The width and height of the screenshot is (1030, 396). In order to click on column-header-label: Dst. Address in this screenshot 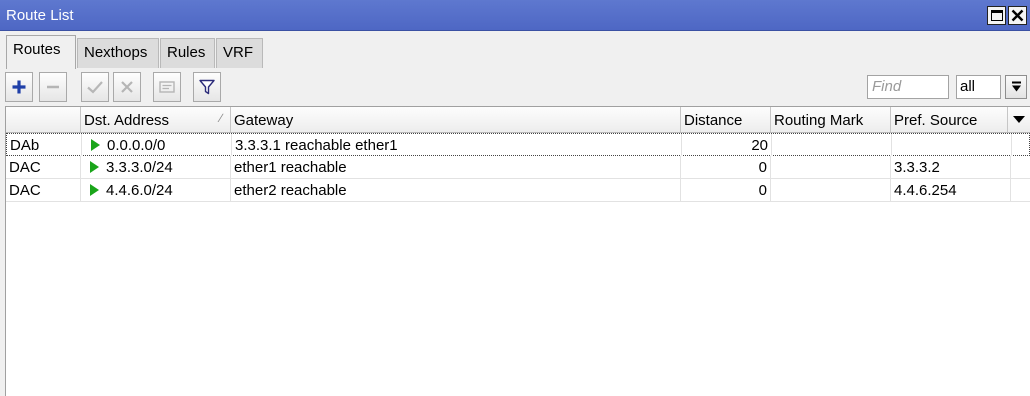, I will do `click(127, 120)`.